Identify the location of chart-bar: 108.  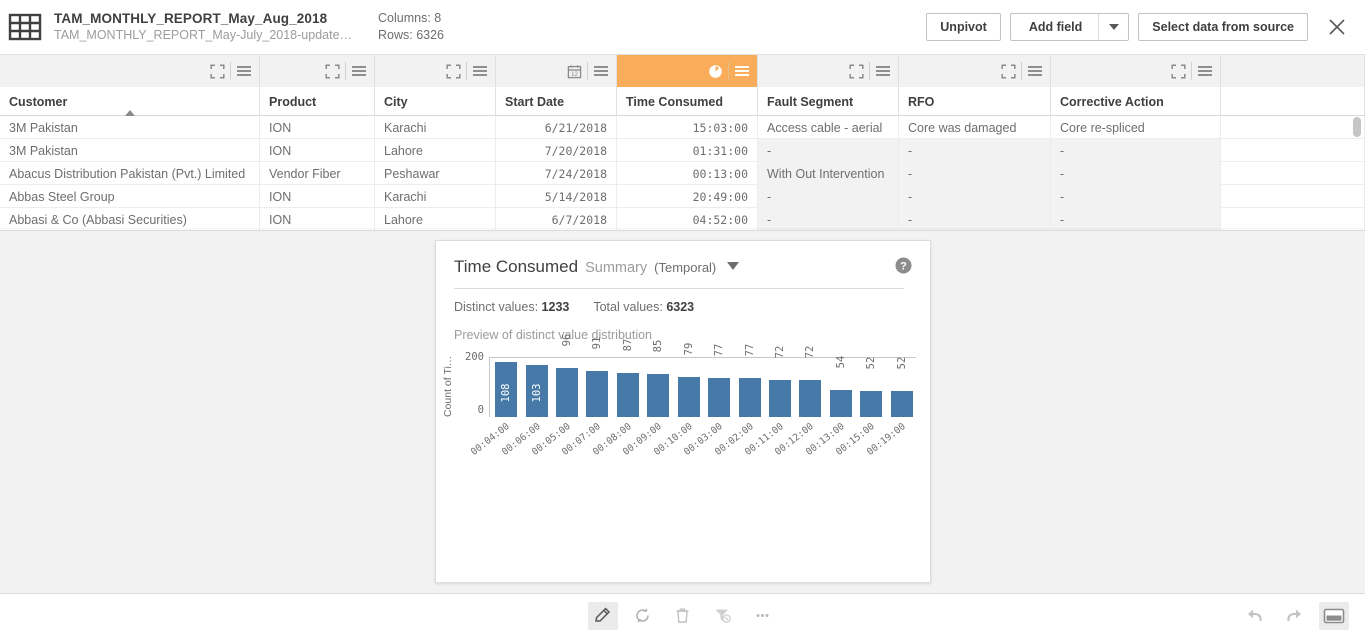
(506, 389).